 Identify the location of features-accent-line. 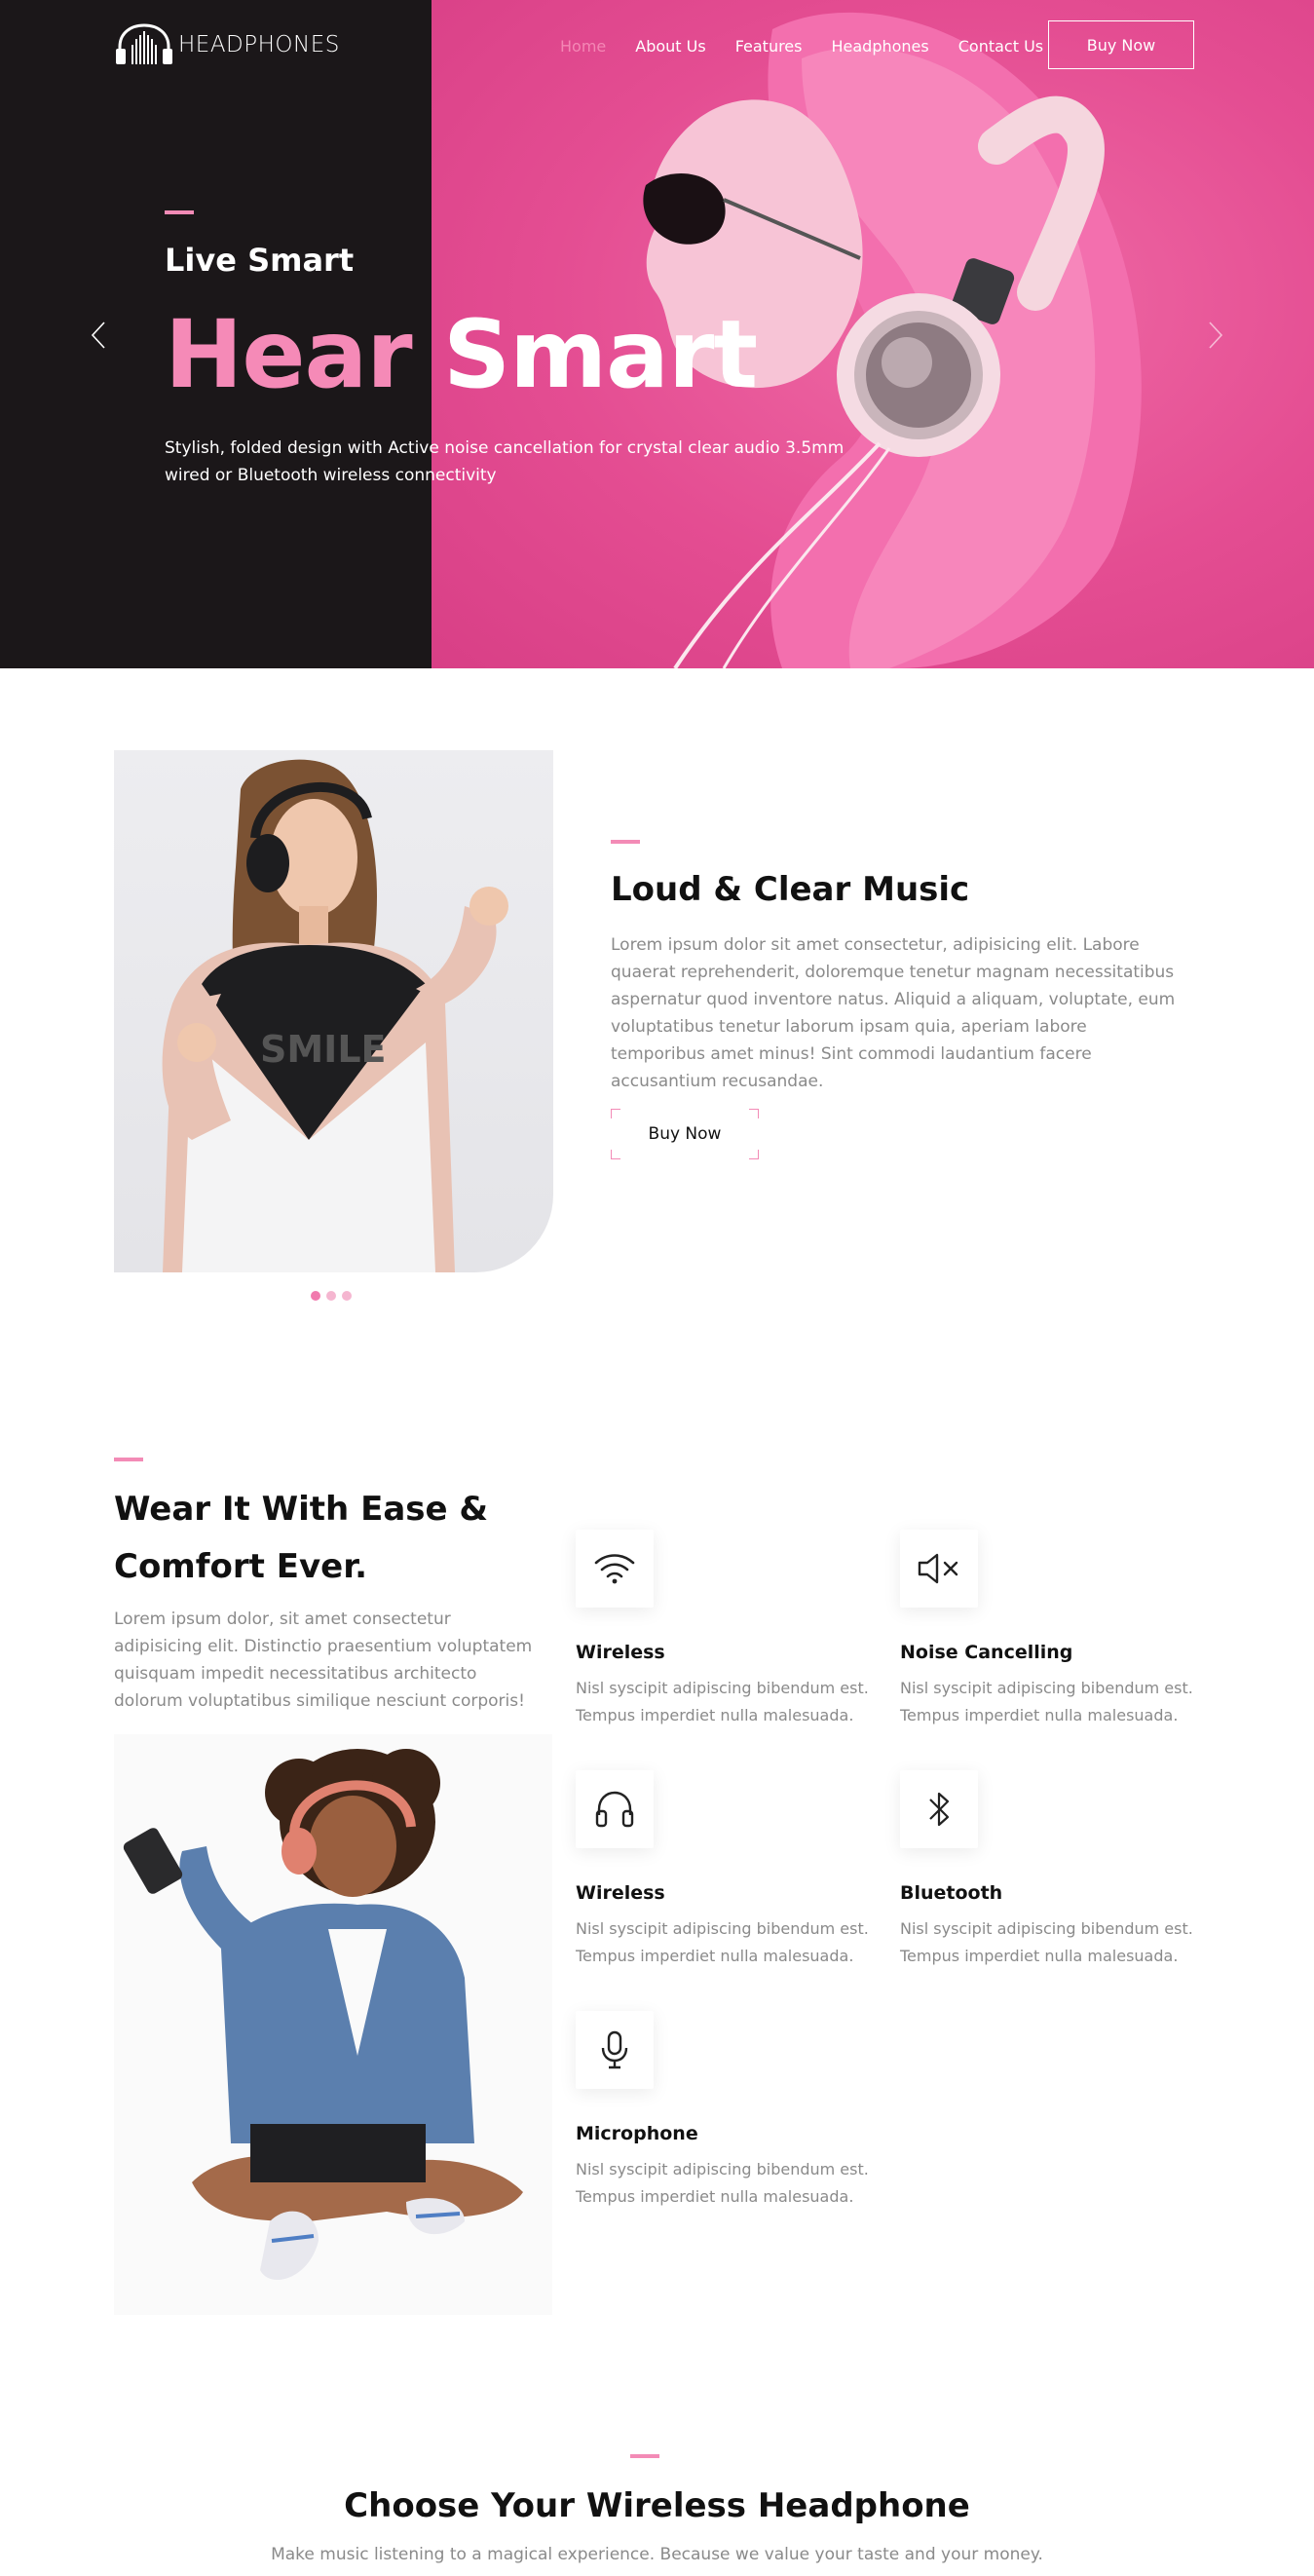
(129, 1459).